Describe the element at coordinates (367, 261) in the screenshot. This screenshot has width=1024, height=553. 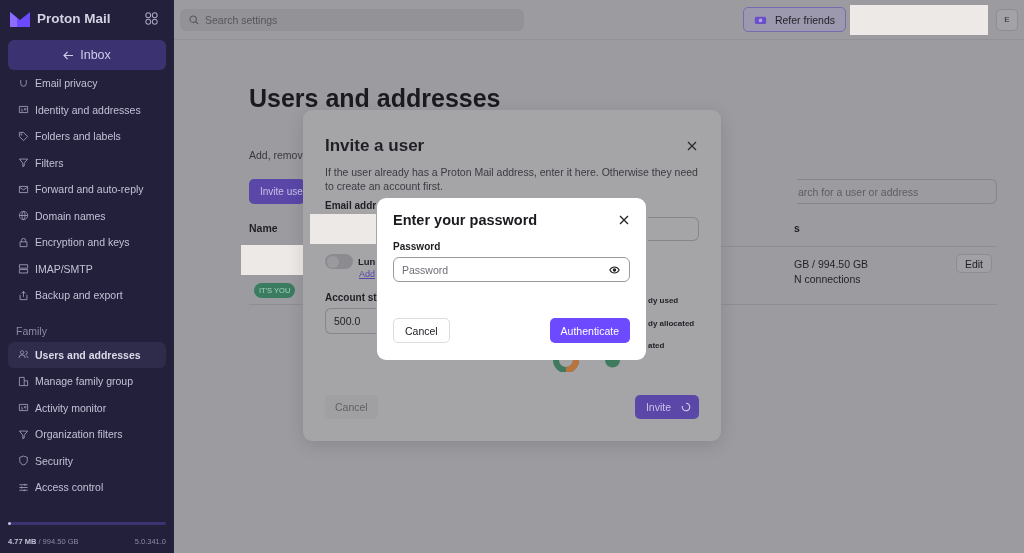
I see `toggle-label: Lun` at that location.